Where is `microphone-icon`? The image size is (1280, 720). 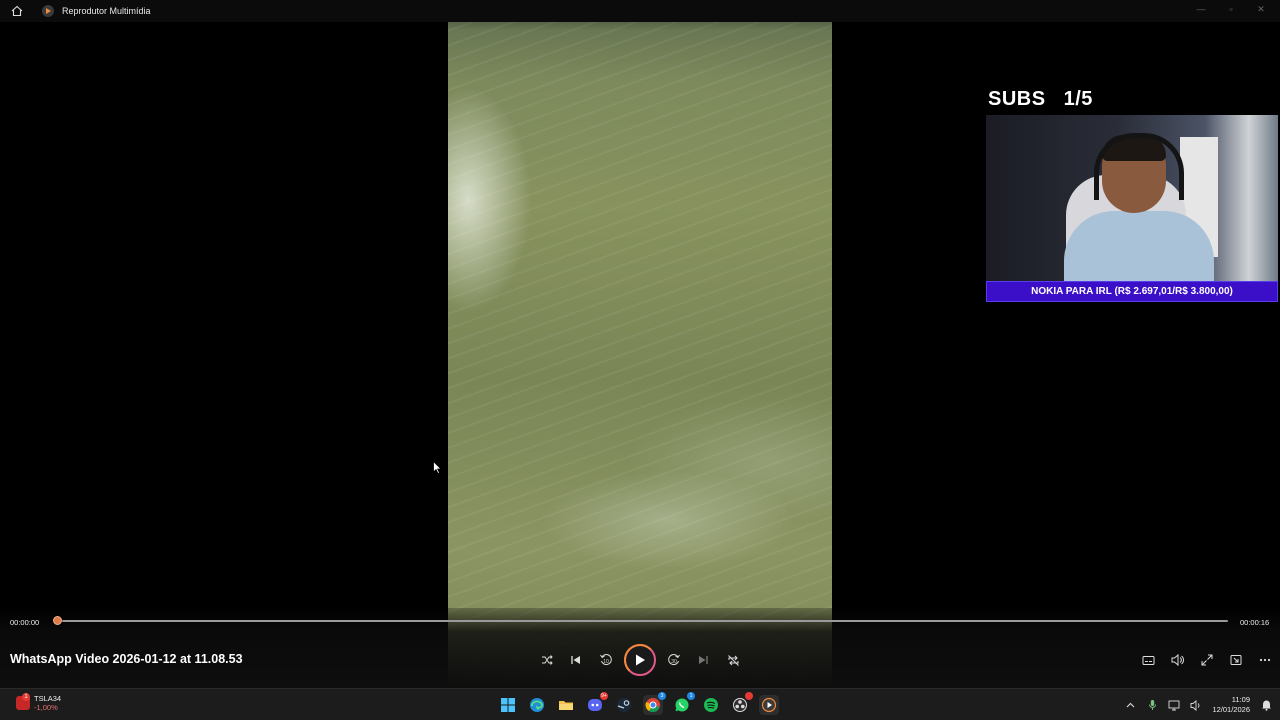
microphone-icon is located at coordinates (1152, 705).